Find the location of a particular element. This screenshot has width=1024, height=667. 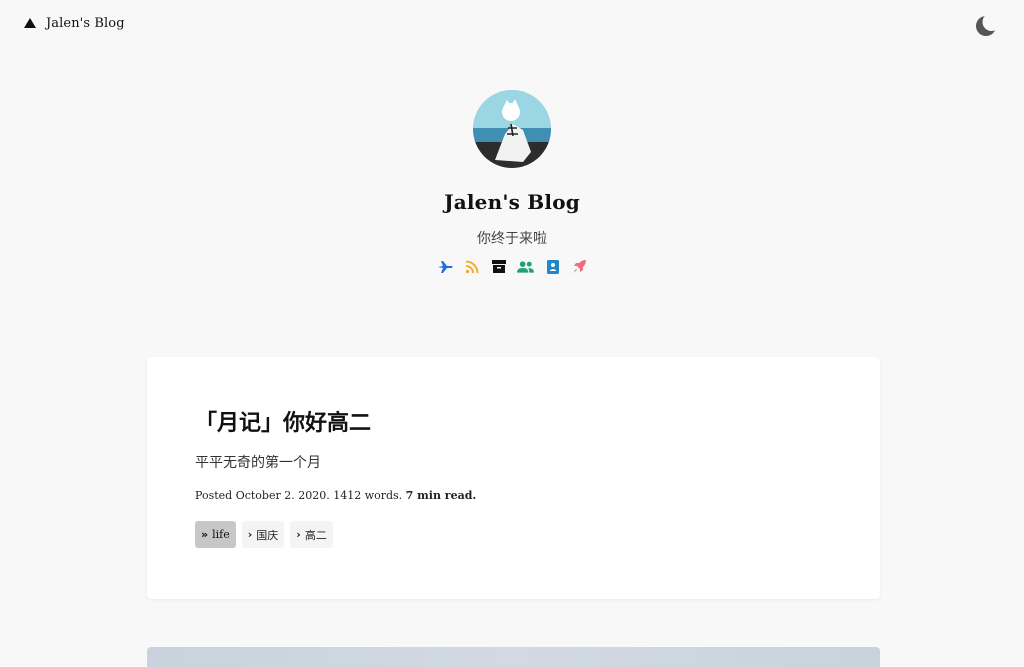

double-chevron-right-icon: » is located at coordinates (205, 534).